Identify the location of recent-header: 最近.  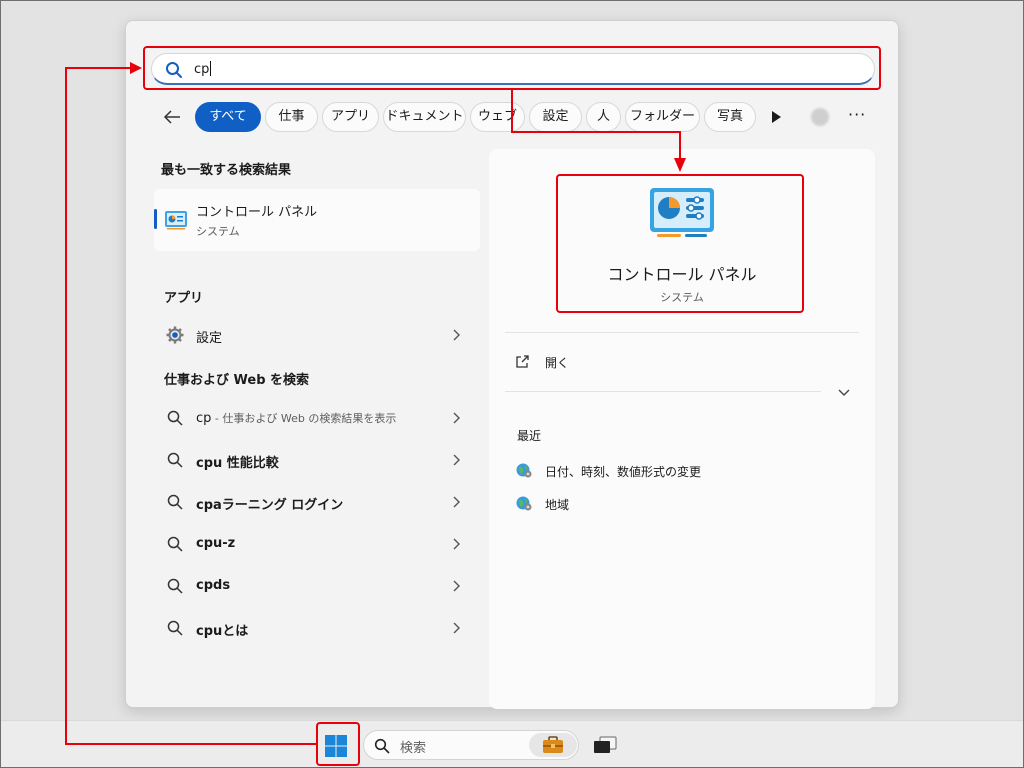
(529, 436).